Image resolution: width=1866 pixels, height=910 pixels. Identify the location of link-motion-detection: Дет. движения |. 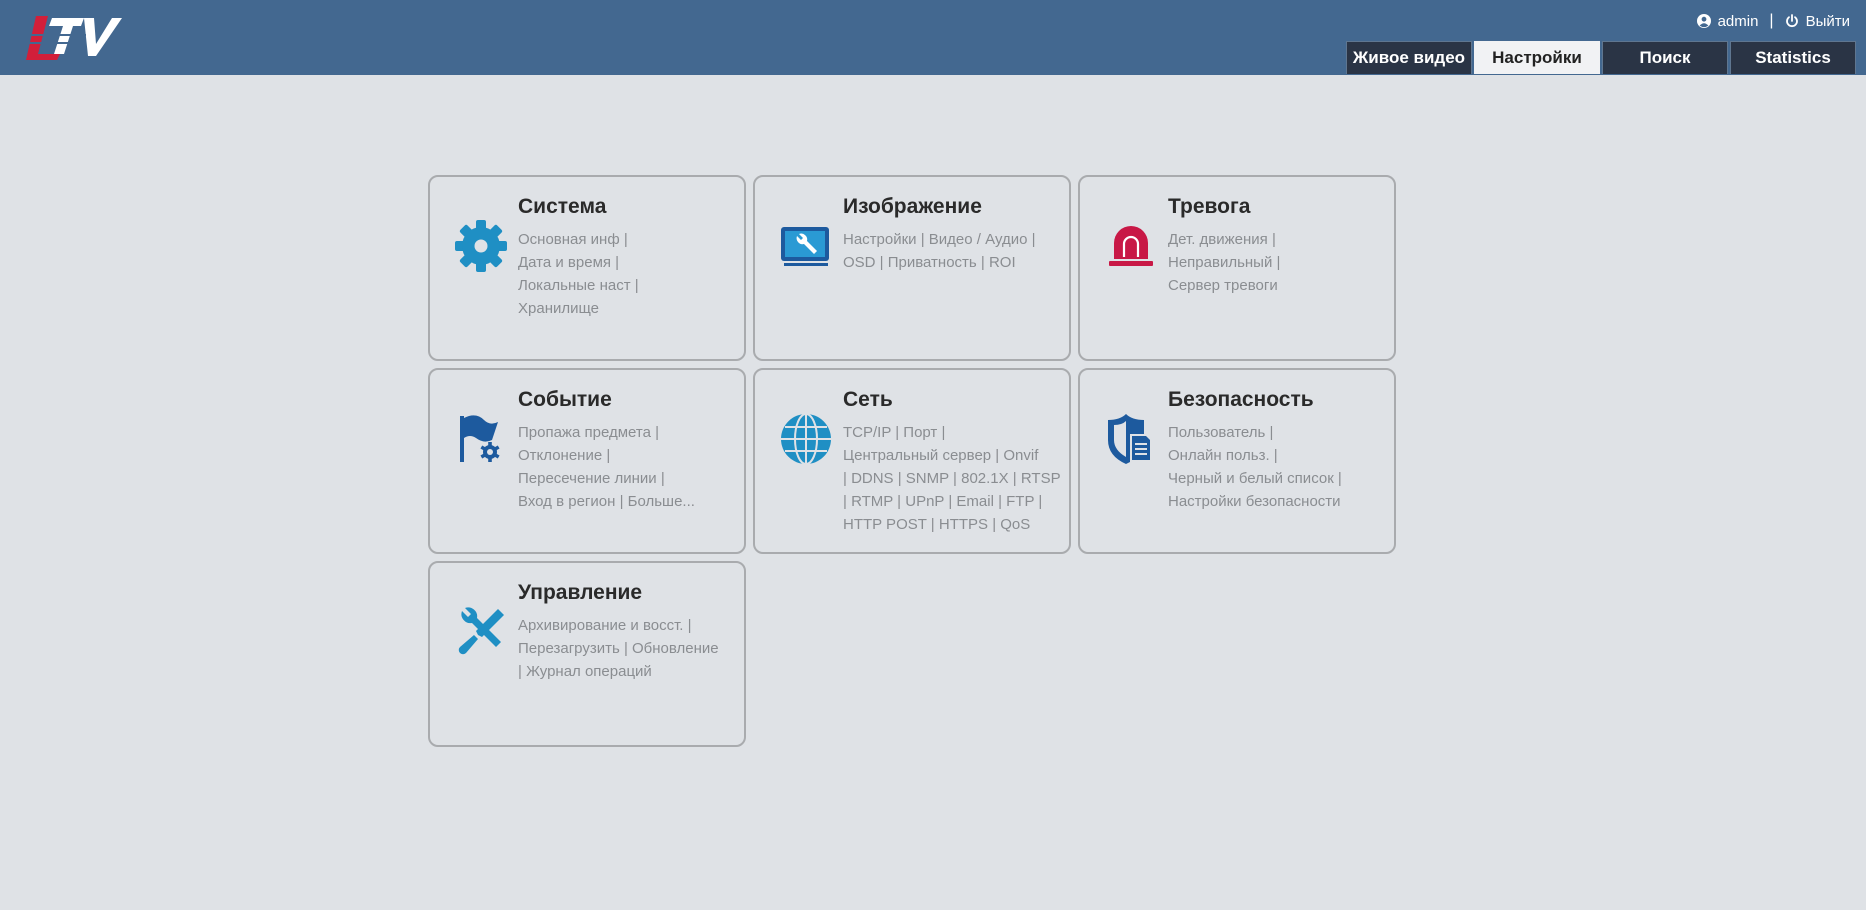
(1222, 239).